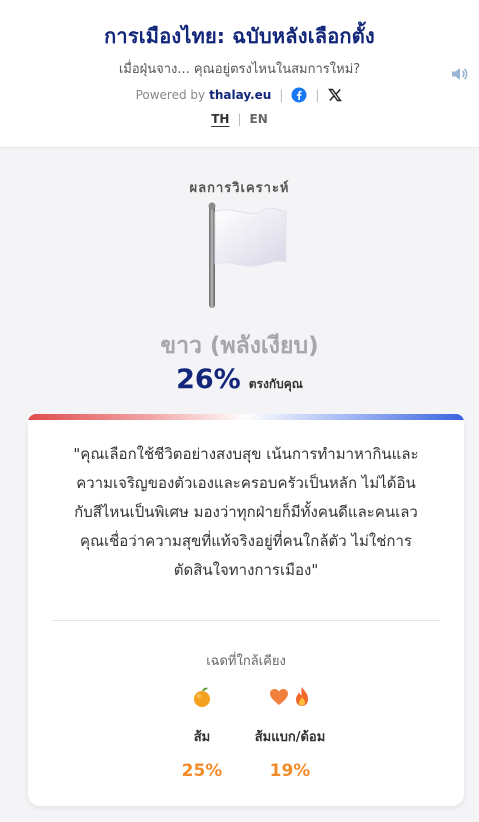 The image size is (479, 822). What do you see at coordinates (246, 570) in the screenshot?
I see `quote-line: ตัดสินใจทางการเมือง"` at bounding box center [246, 570].